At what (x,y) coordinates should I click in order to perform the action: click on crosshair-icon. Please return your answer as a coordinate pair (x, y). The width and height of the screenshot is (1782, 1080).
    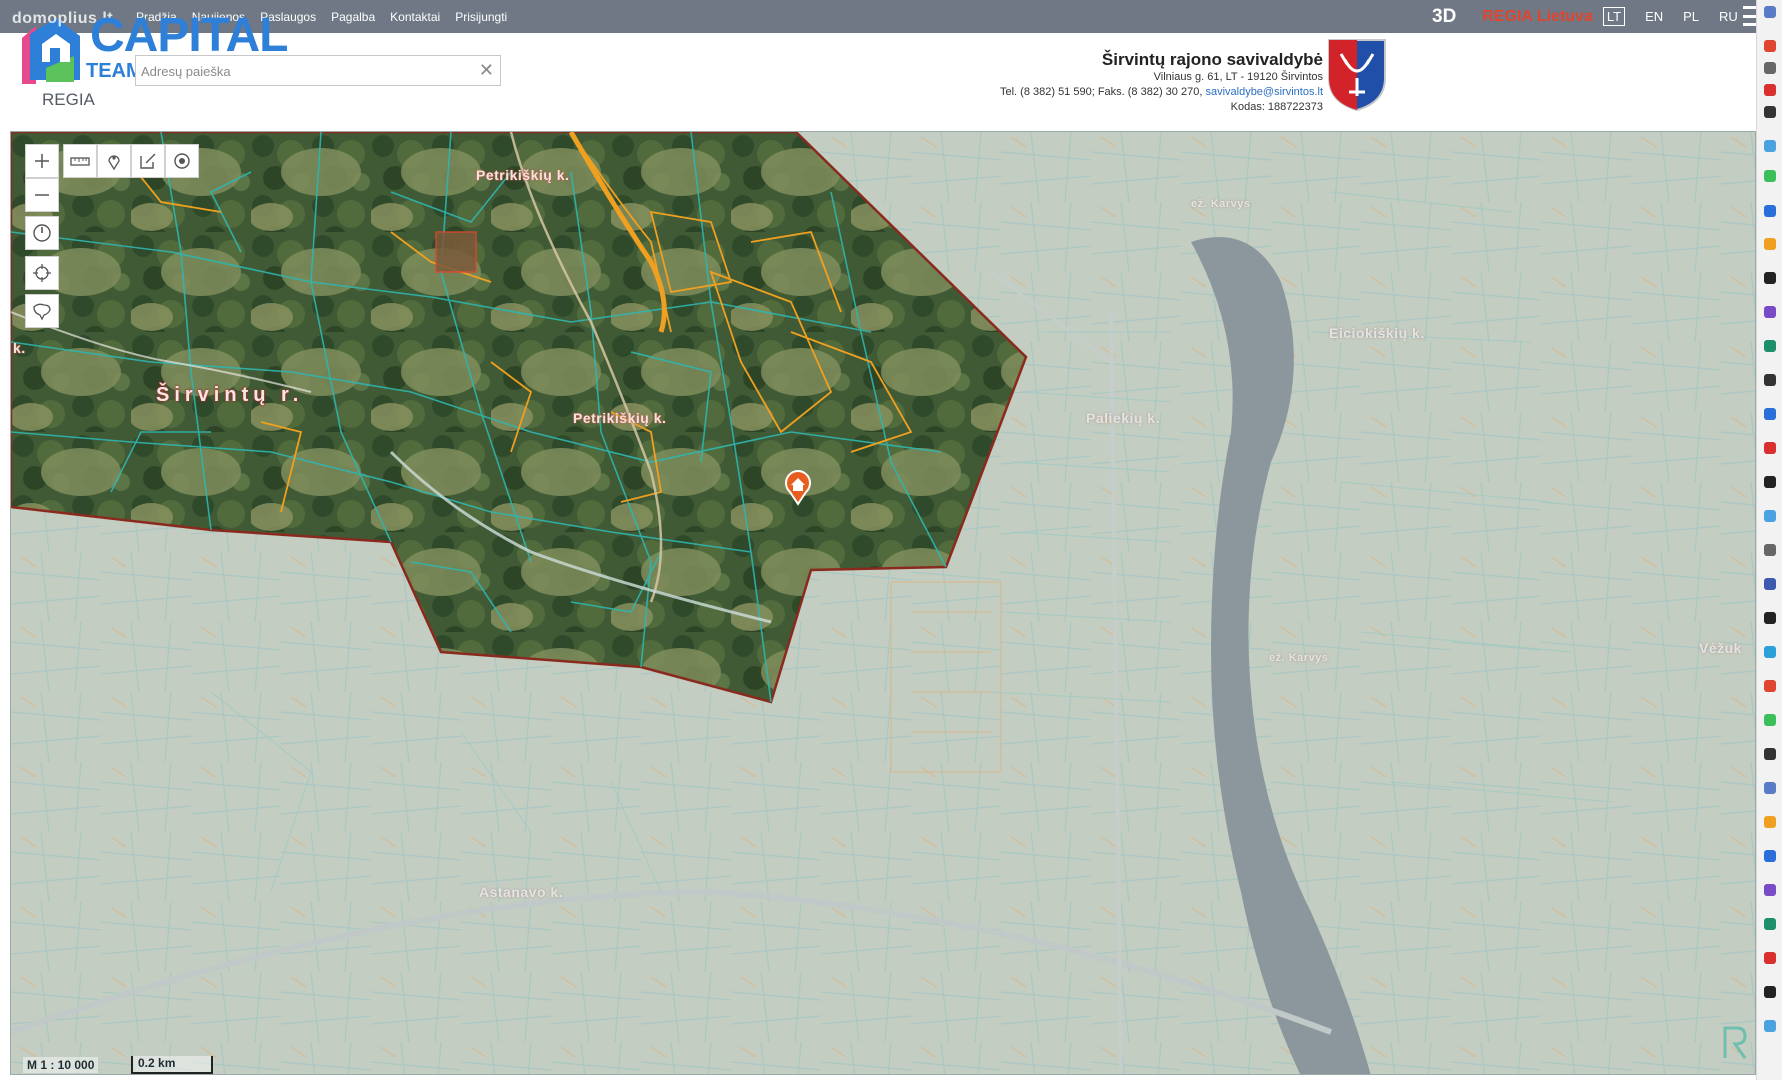
    Looking at the image, I should click on (42, 273).